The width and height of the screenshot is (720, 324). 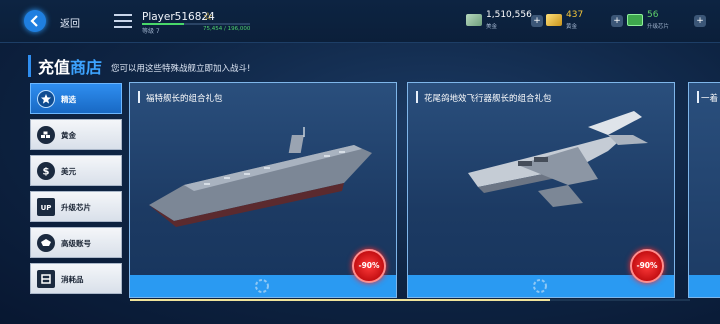 I want to click on sidebar-item-label: 消耗品, so click(x=72, y=279).